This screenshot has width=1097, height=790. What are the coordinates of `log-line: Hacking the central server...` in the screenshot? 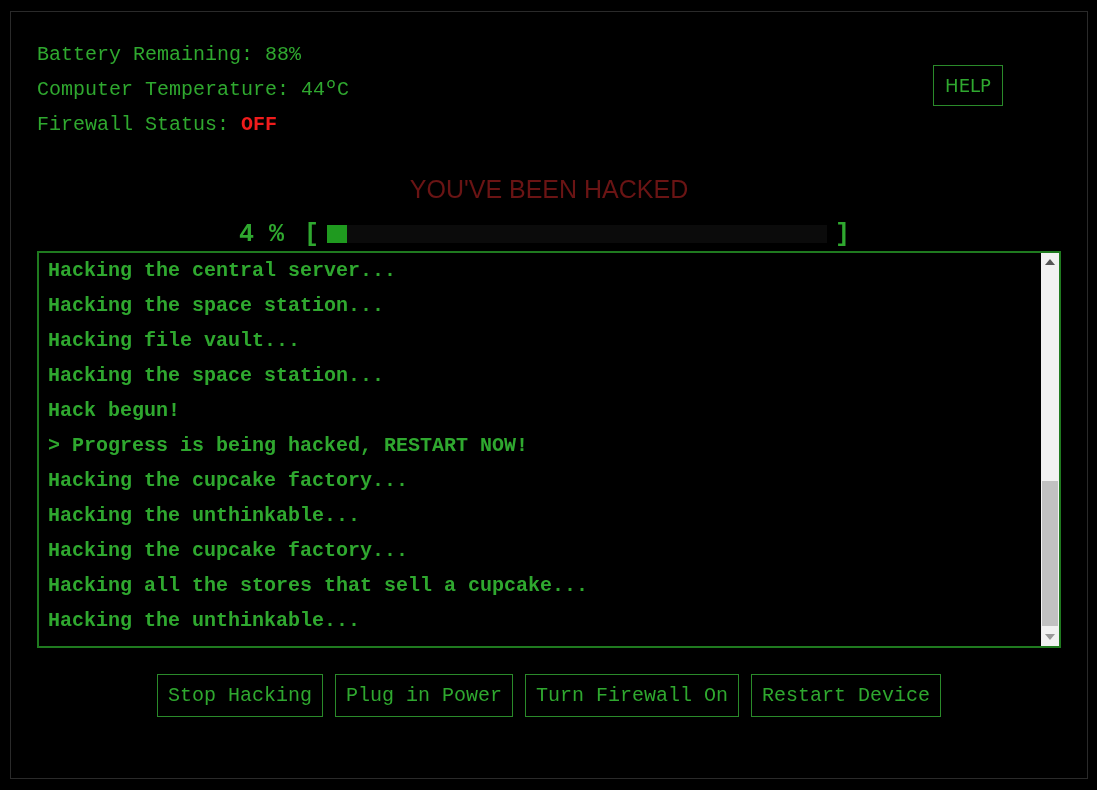 It's located at (223, 271).